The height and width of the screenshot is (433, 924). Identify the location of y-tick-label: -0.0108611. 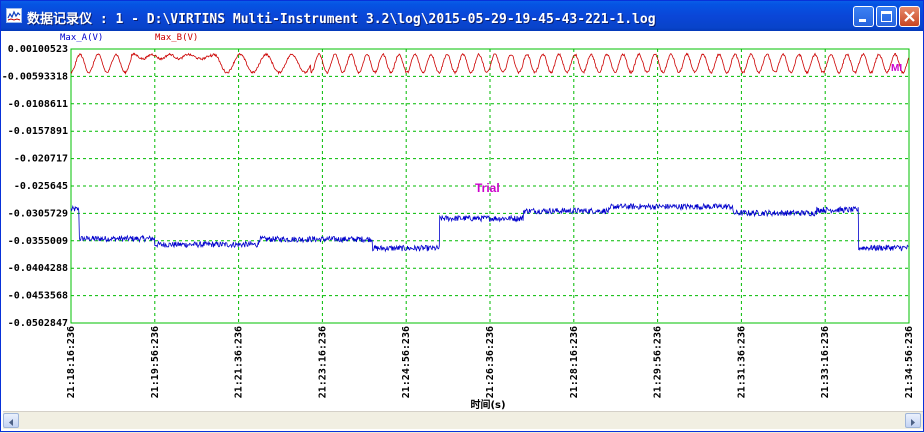
(38, 104).